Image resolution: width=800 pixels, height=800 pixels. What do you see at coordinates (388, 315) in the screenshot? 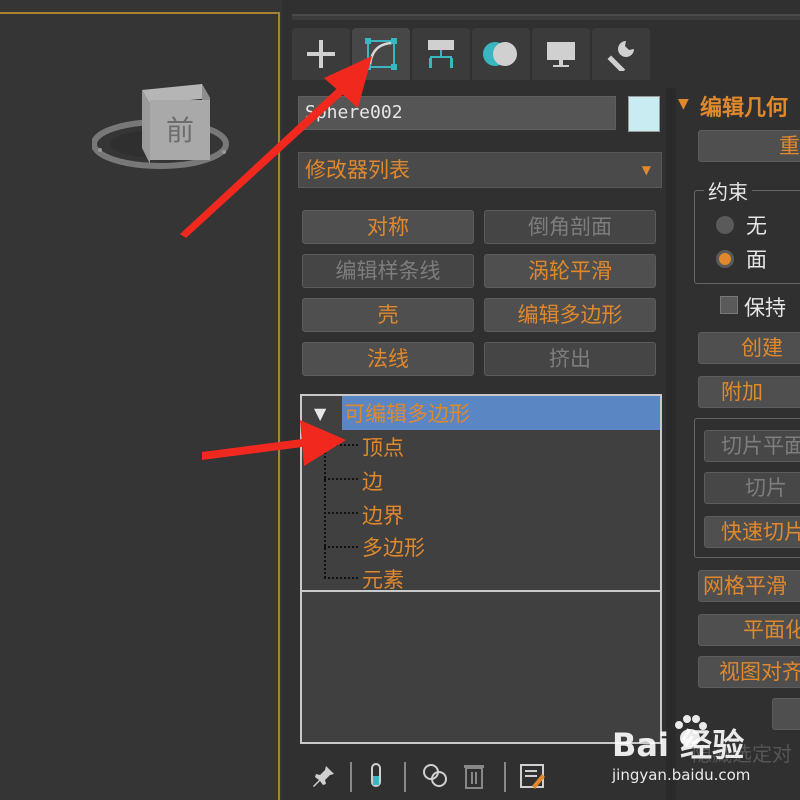
I see `mod-button-shell: 壳` at bounding box center [388, 315].